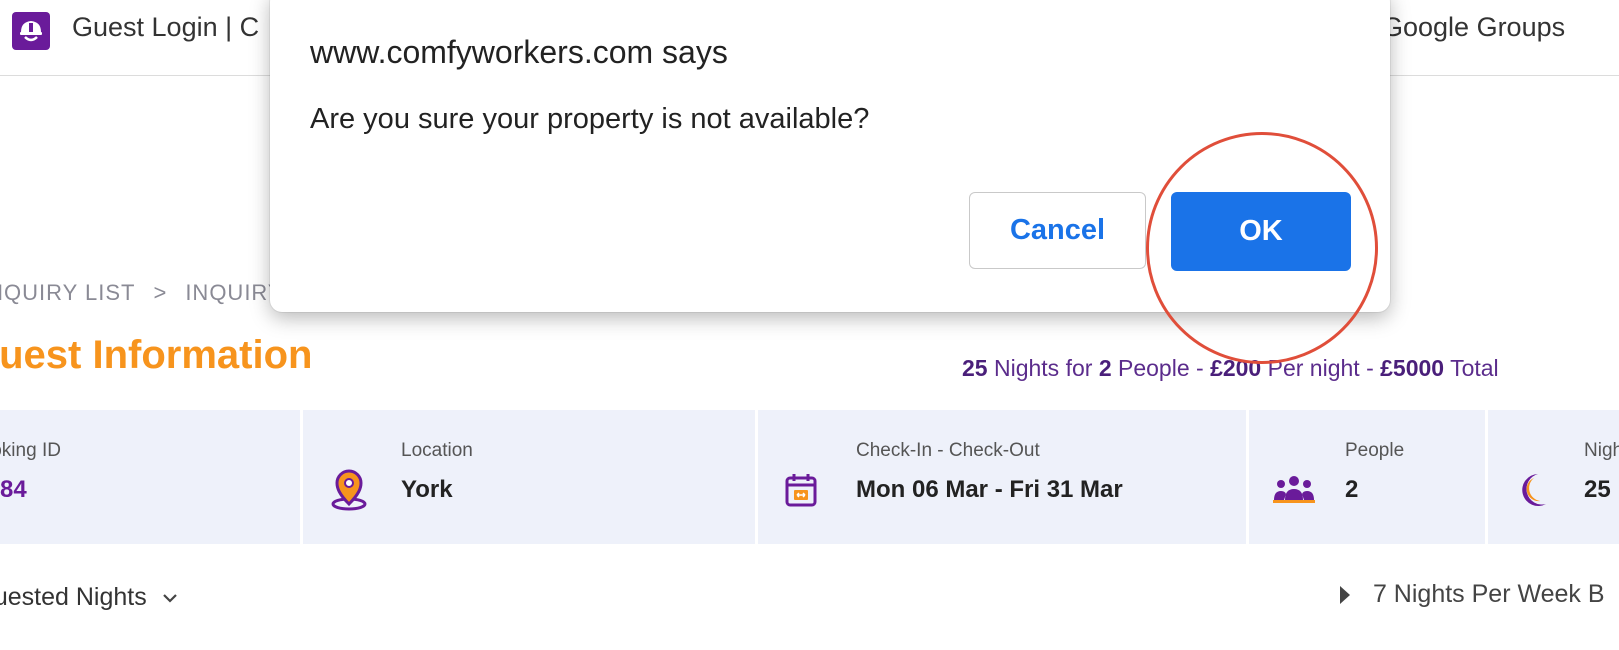 The image size is (1619, 650). I want to click on location-value: York, so click(427, 489).